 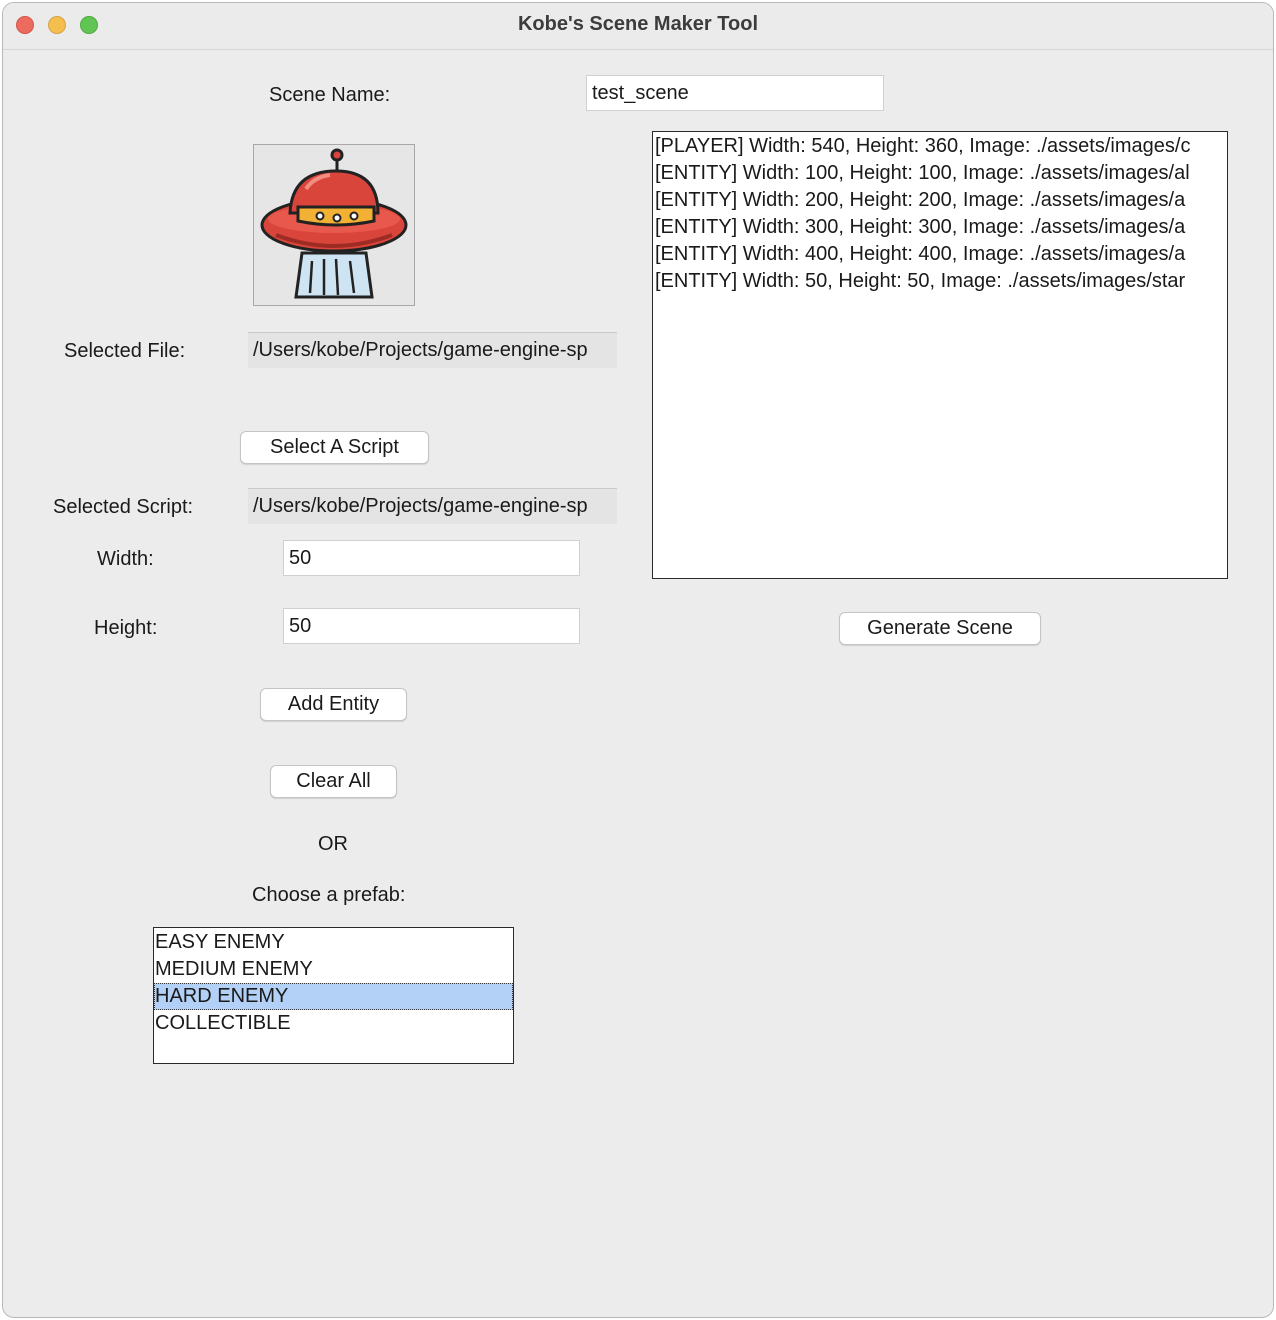 What do you see at coordinates (735, 93) in the screenshot?
I see `scene-name-input: test_scene` at bounding box center [735, 93].